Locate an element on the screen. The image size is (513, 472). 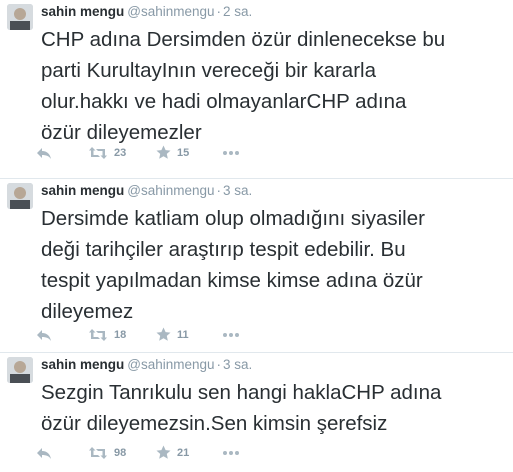
favorite-button: 21 is located at coordinates (189, 452).